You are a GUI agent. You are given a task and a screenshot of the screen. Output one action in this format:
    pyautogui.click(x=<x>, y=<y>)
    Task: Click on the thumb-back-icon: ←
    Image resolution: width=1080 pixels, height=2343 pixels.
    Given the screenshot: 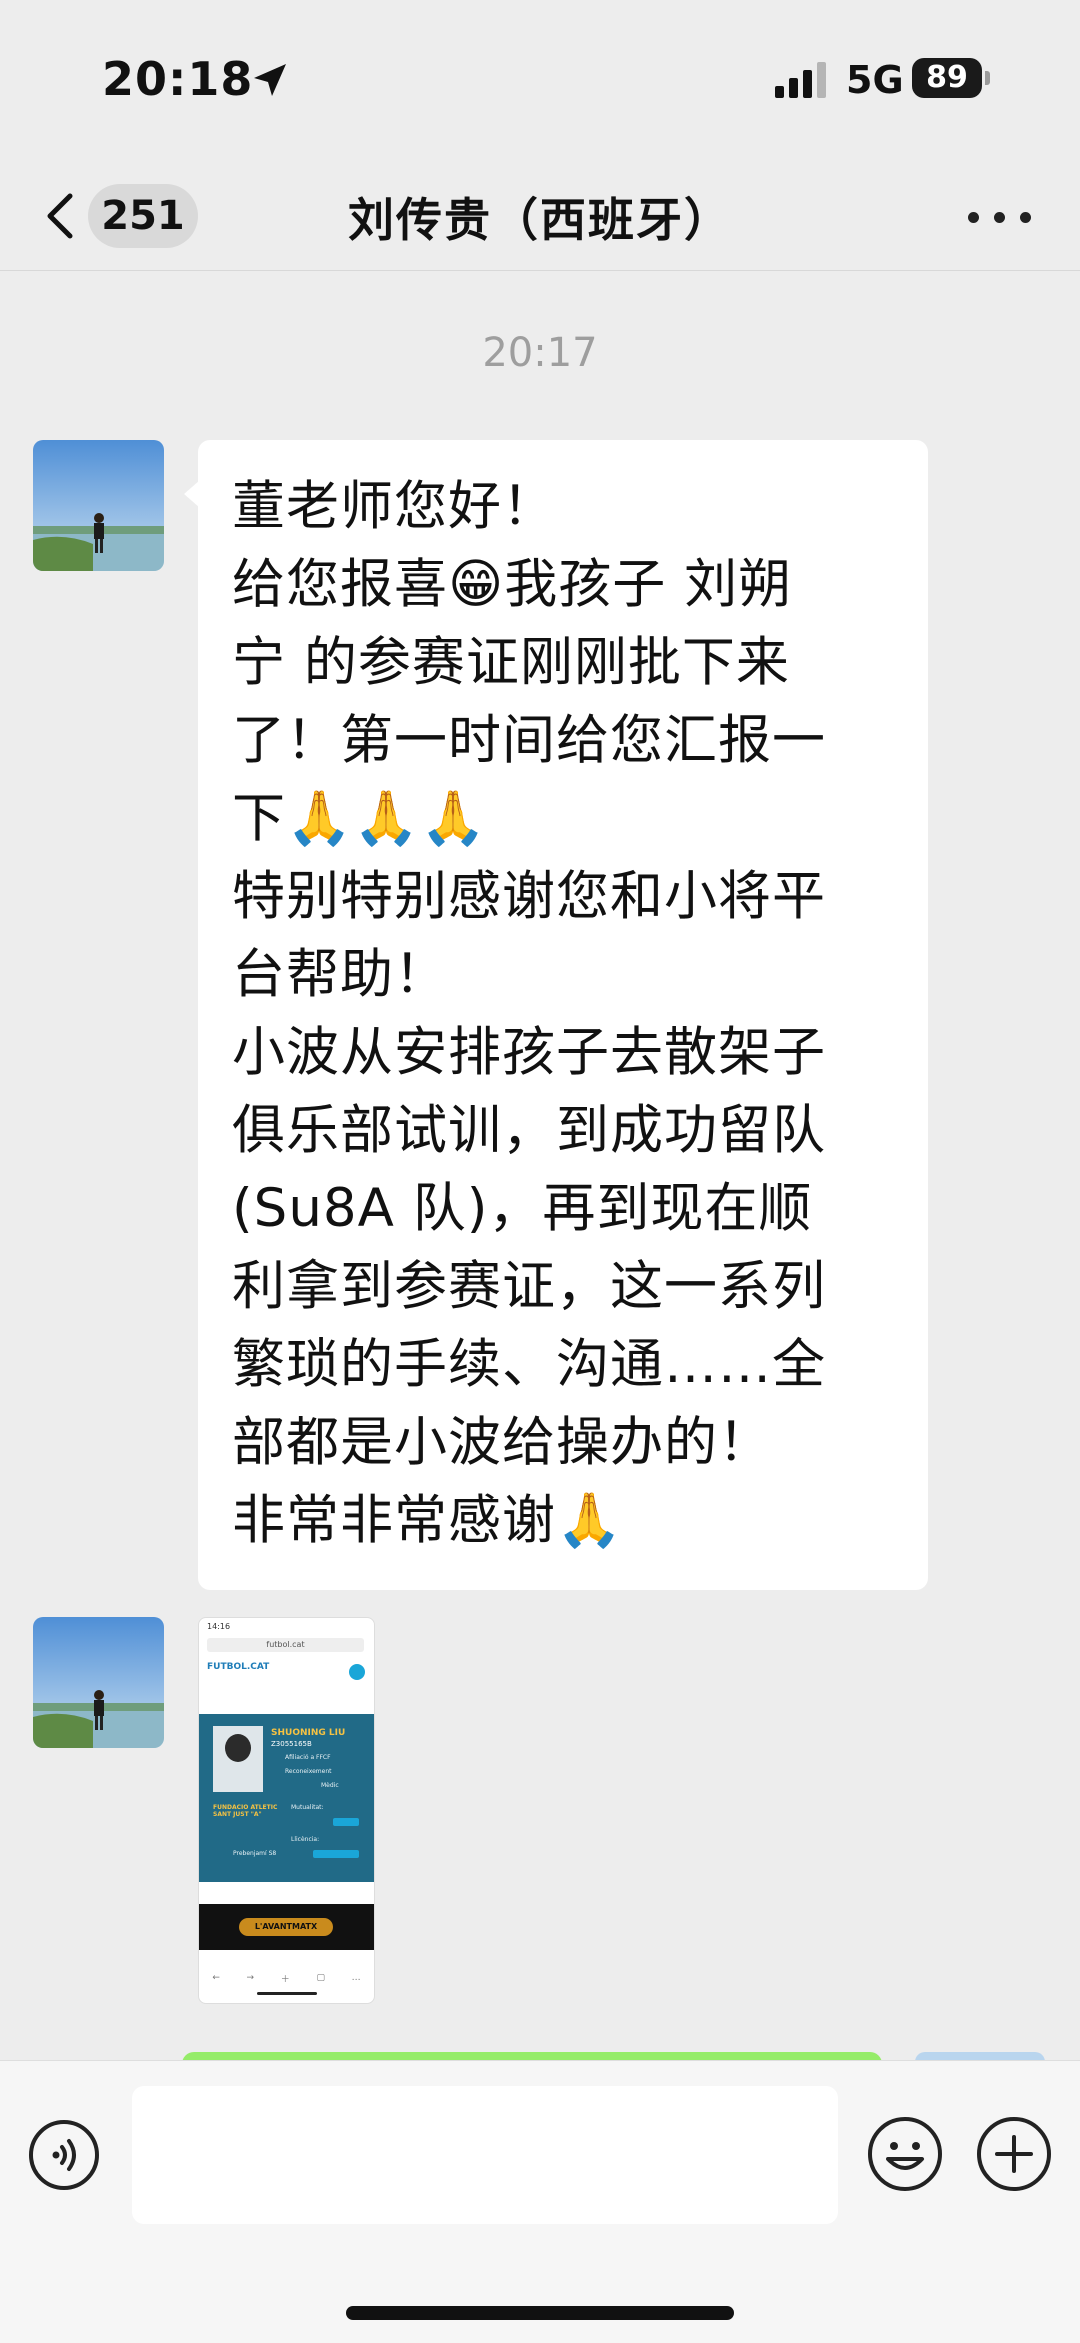 What is the action you would take?
    pyautogui.click(x=216, y=1978)
    